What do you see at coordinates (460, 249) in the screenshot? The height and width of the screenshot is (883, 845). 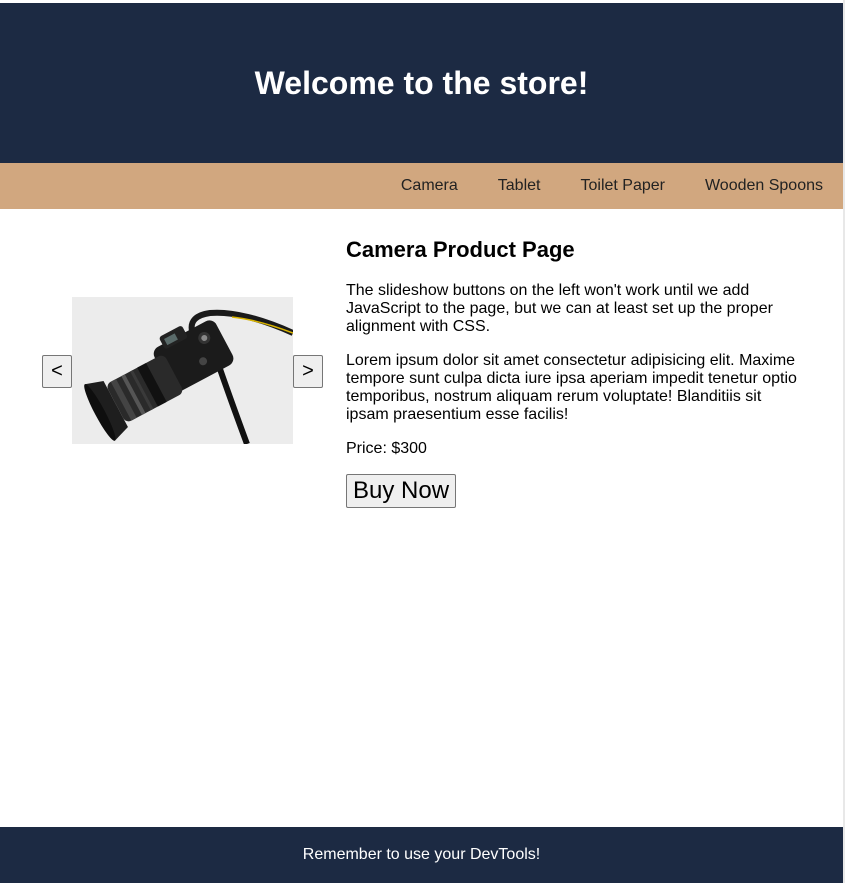 I see `product-title: Camera Product Page` at bounding box center [460, 249].